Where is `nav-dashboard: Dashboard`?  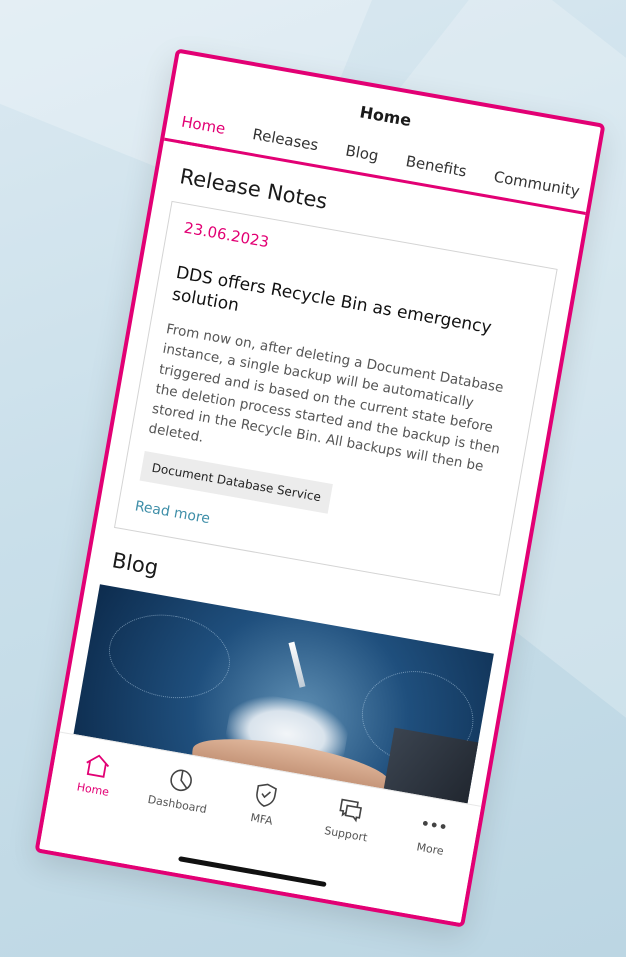 nav-dashboard: Dashboard is located at coordinates (180, 789).